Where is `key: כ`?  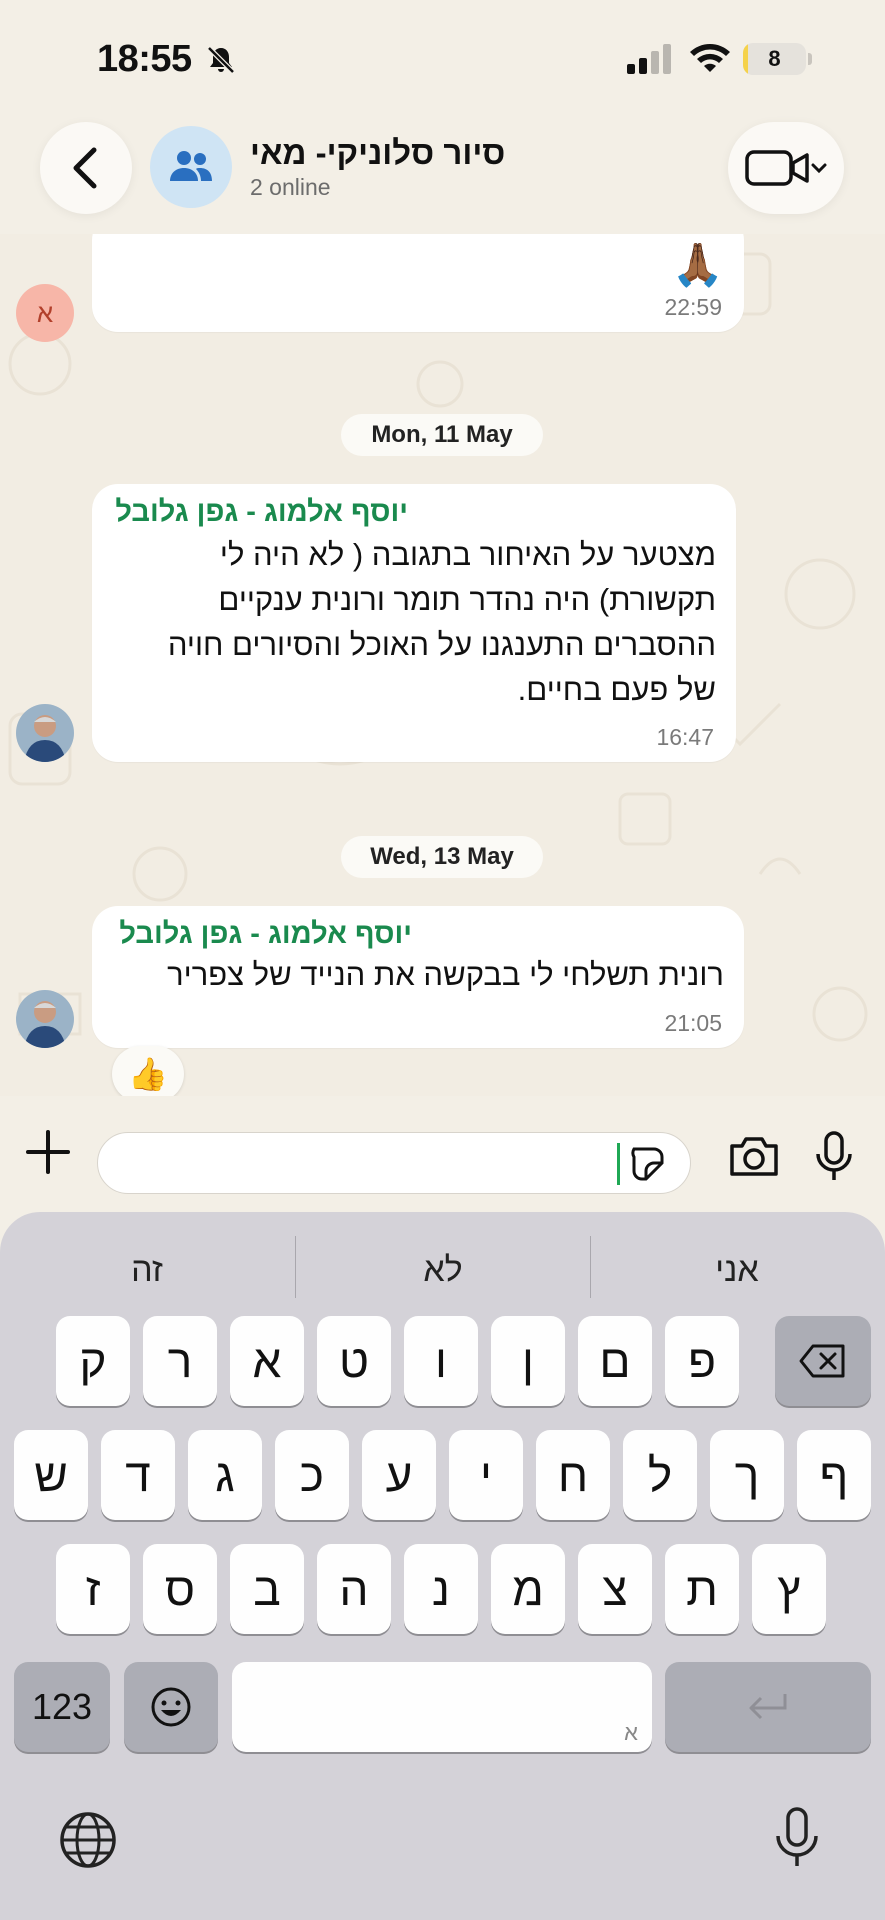
key: כ is located at coordinates (312, 1475).